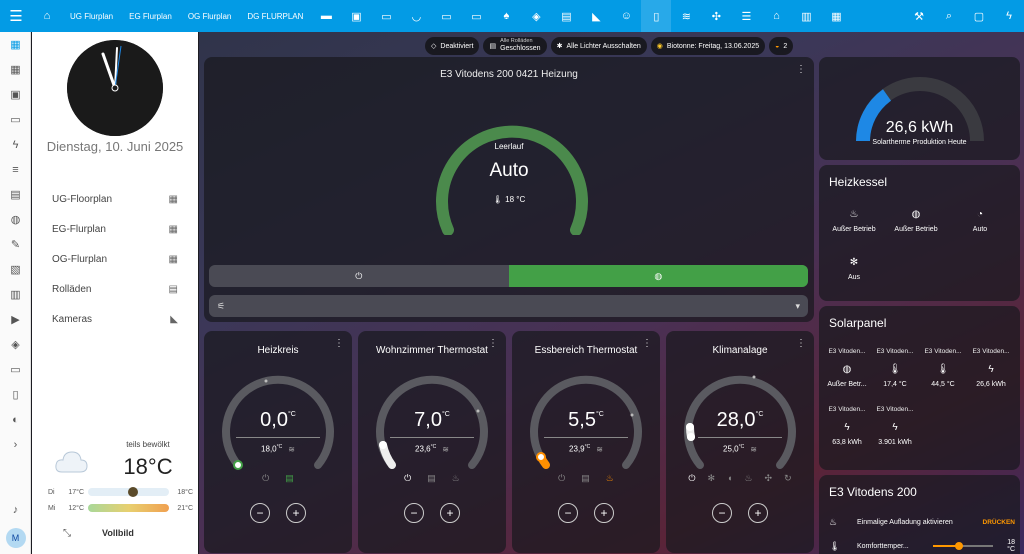 This screenshot has height=554, width=1024. What do you see at coordinates (452, 46) in the screenshot?
I see `chip-alarm: ◇ Deaktiviert` at bounding box center [452, 46].